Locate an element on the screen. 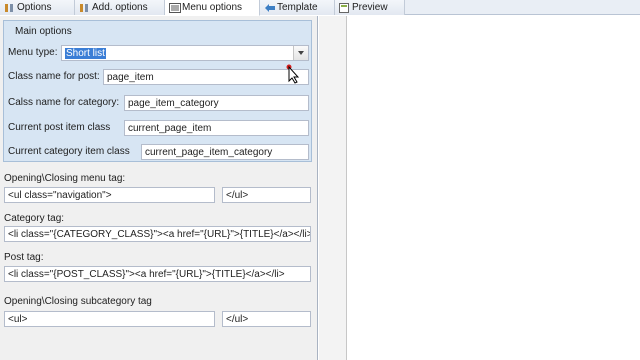 Image resolution: width=640 pixels, height=360 pixels. subcategory-tag-open-input: <ul> is located at coordinates (109, 319).